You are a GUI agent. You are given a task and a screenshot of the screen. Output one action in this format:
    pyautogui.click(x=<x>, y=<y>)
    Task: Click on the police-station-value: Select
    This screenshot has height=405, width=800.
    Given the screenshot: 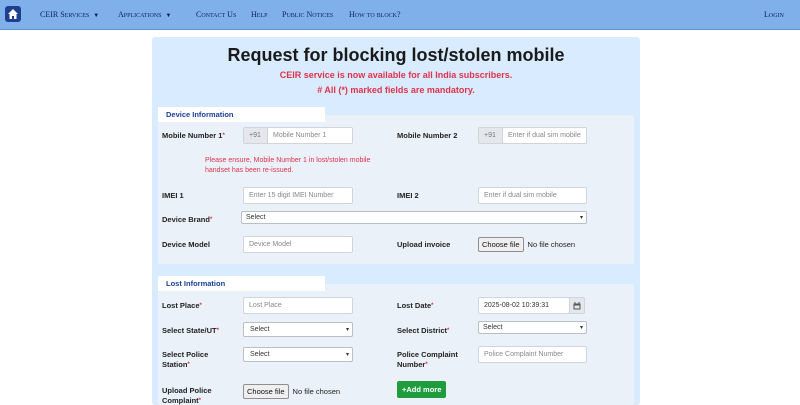 What is the action you would take?
    pyautogui.click(x=260, y=354)
    